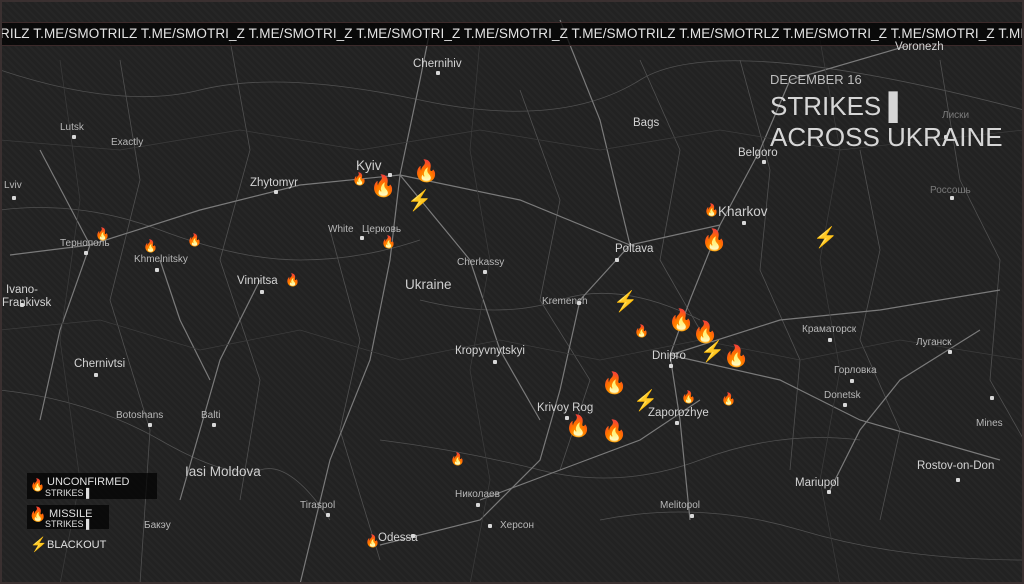  I want to click on city-label-herson: Херсон, so click(517, 525).